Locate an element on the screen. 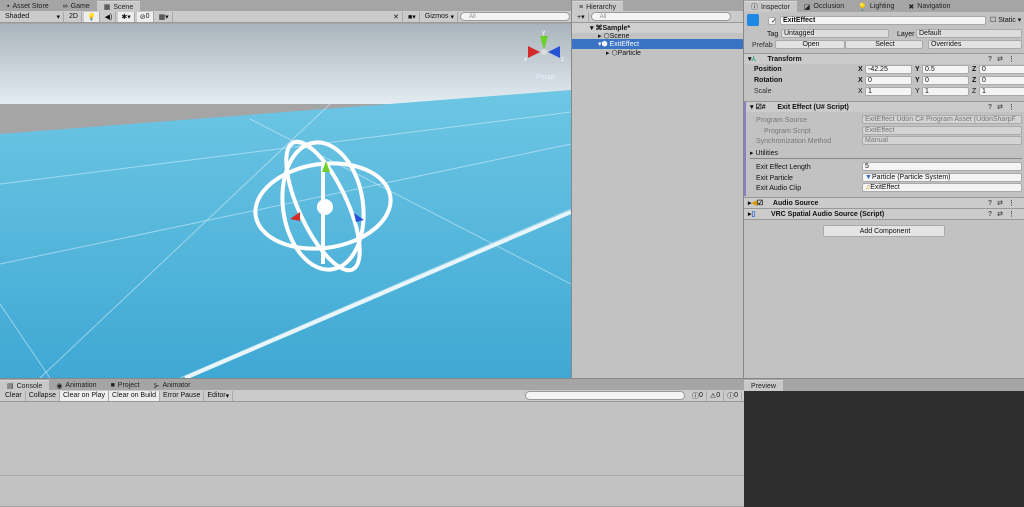 The image size is (1024, 507). utilities-foldout: ▸ Utilities is located at coordinates (764, 153).